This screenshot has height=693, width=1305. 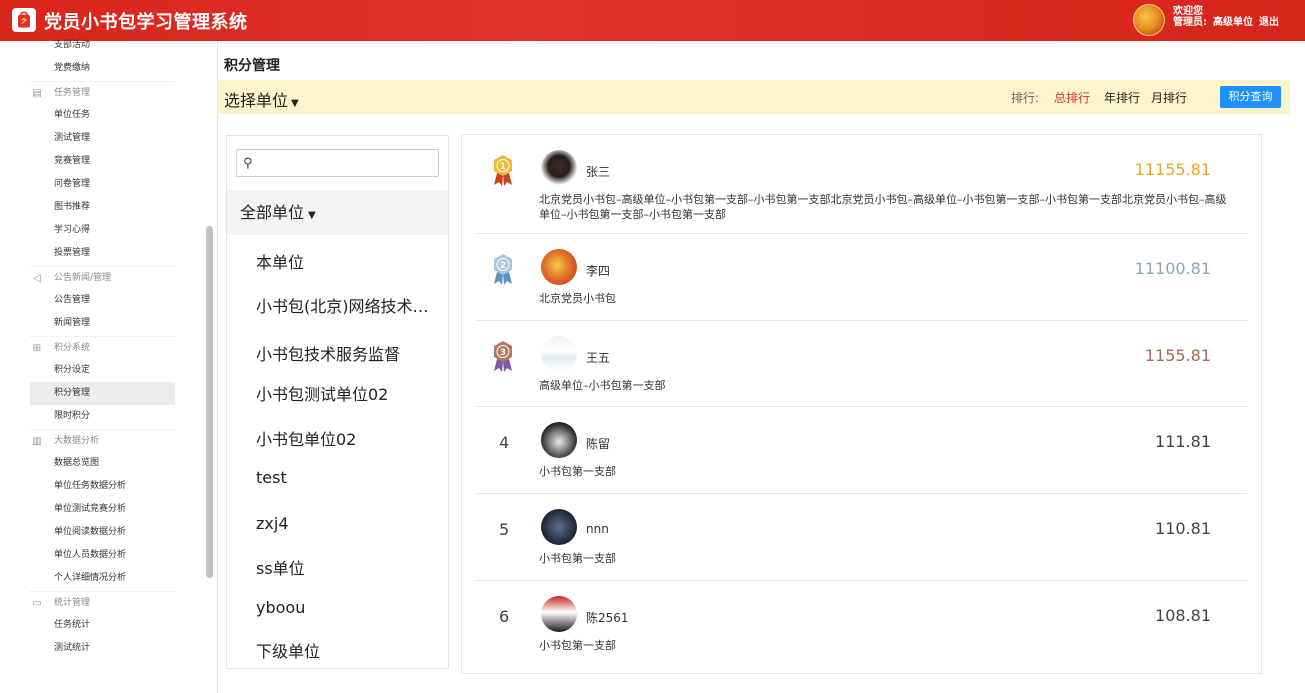 I want to click on all-units-label: 全部单位, so click(x=272, y=212).